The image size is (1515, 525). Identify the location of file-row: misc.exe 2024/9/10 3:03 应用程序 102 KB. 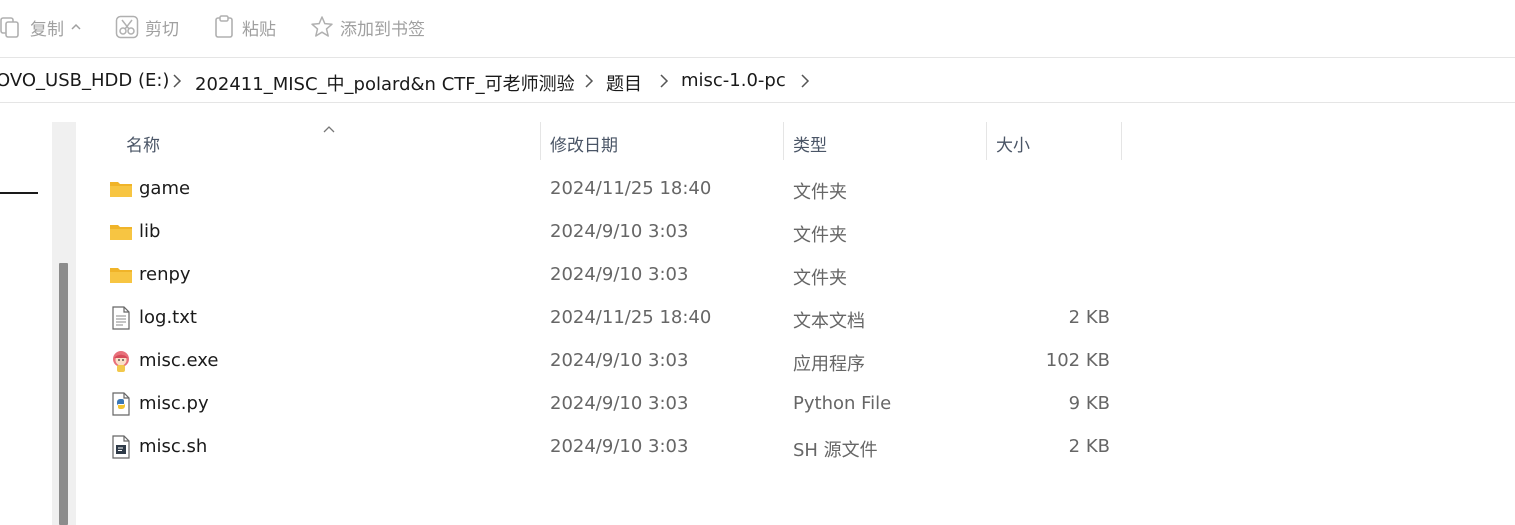
(614, 361).